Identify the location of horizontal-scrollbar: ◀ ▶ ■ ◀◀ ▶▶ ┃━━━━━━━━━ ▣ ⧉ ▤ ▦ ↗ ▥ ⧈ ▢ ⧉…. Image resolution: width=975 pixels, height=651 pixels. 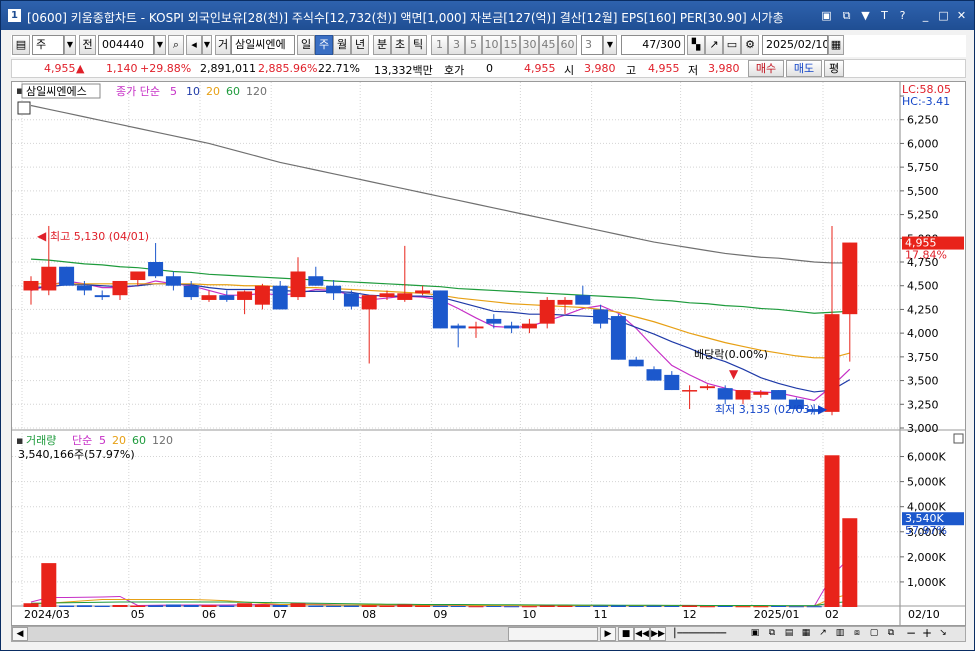
(488, 634).